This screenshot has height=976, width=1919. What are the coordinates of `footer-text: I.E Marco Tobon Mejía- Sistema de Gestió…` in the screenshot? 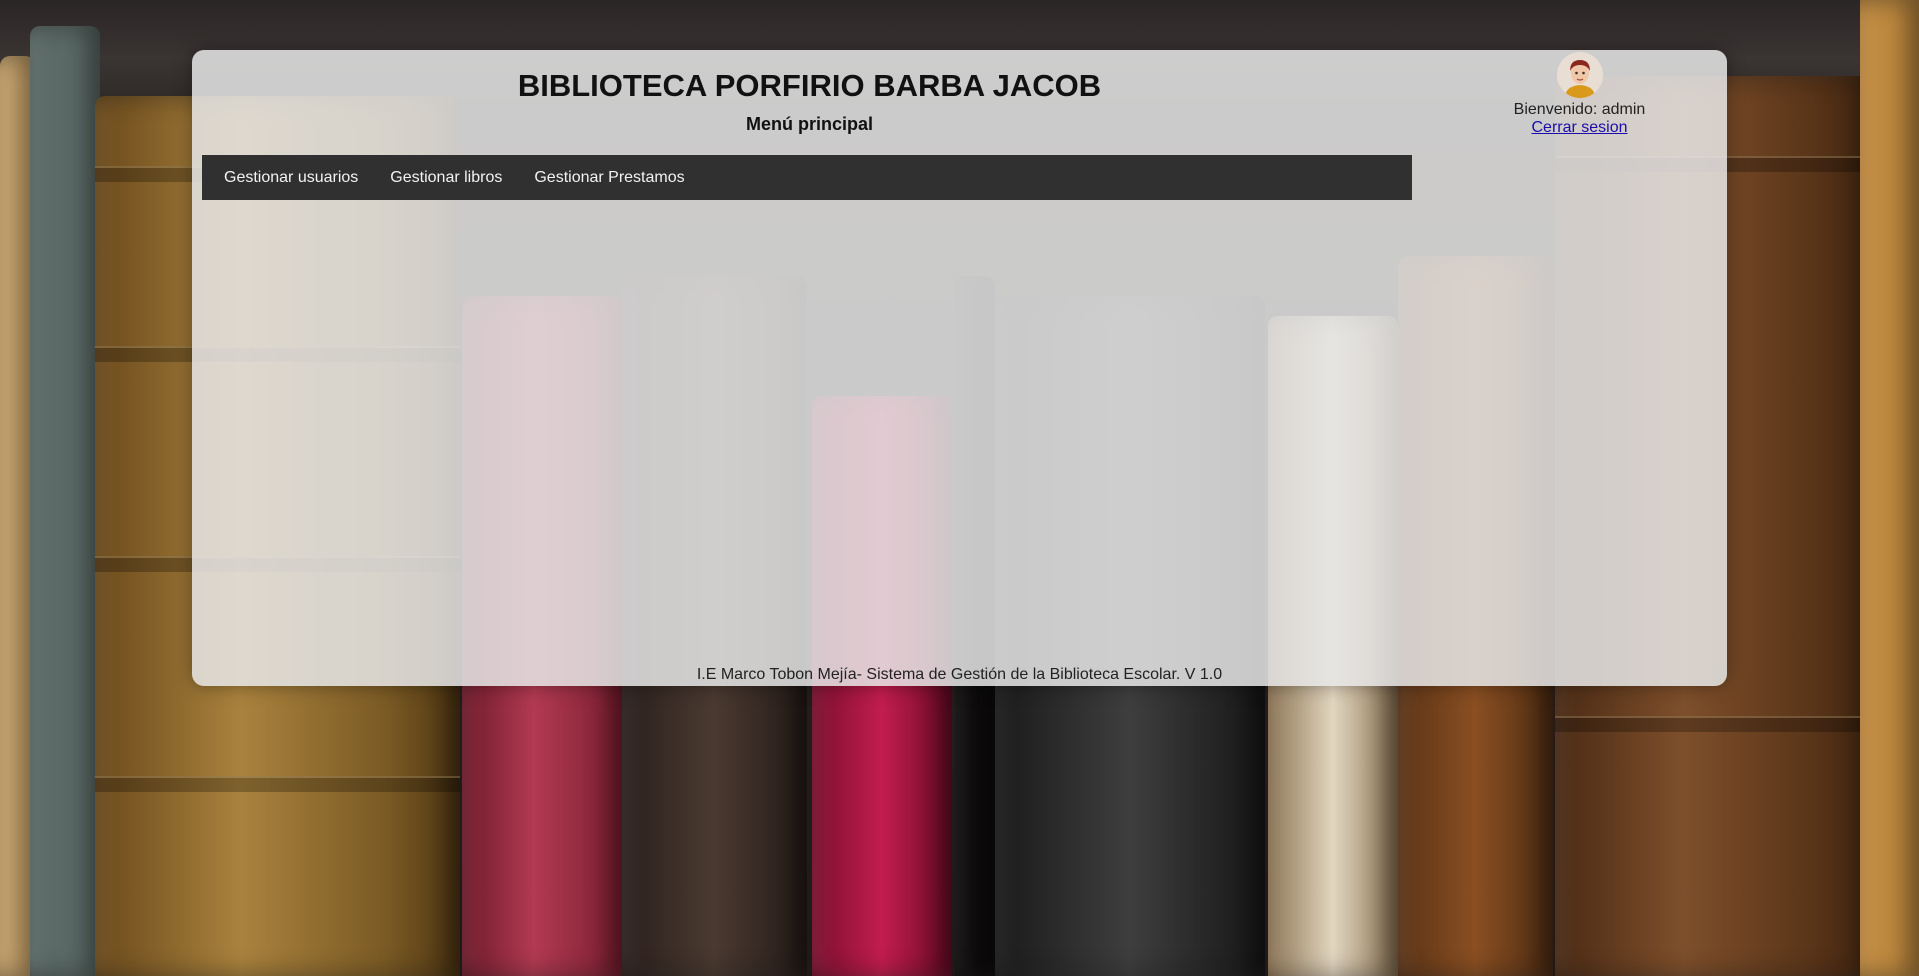 It's located at (959, 674).